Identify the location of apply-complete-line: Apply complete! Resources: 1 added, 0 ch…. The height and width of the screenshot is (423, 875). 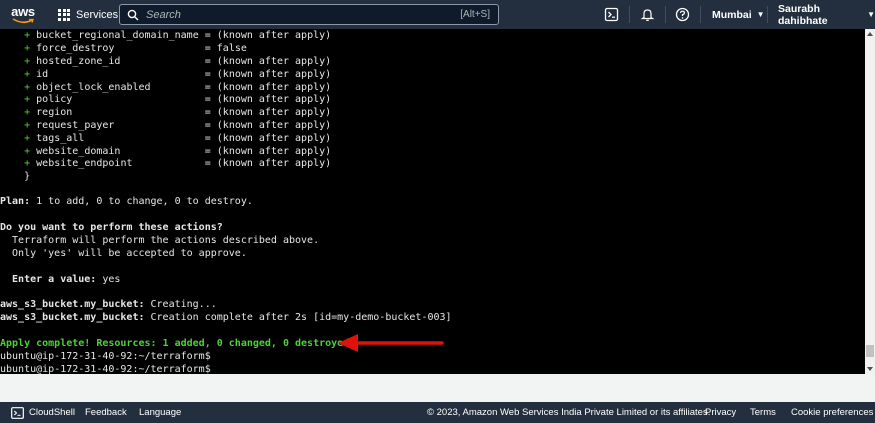
(178, 343).